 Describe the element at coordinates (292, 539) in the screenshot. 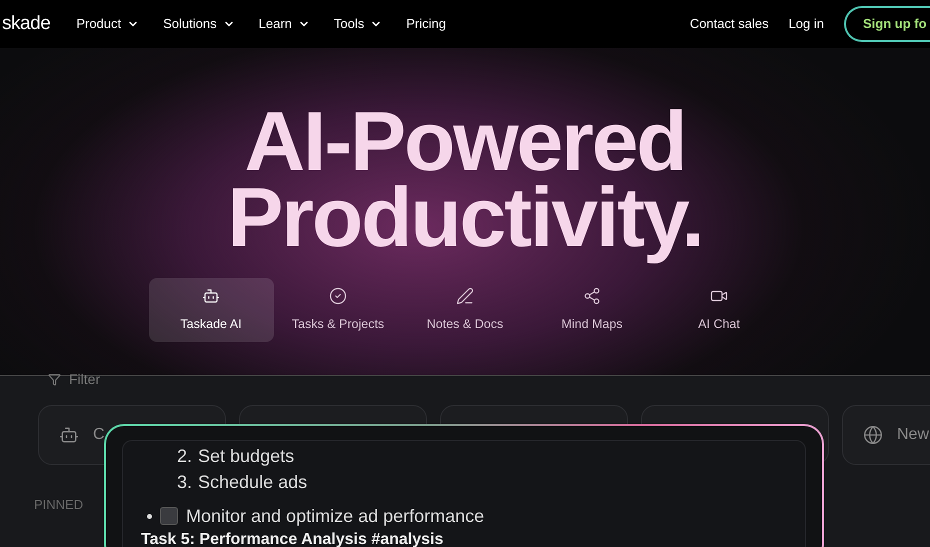

I see `task-heading: Task 5: Performance Analysis #analysis` at that location.